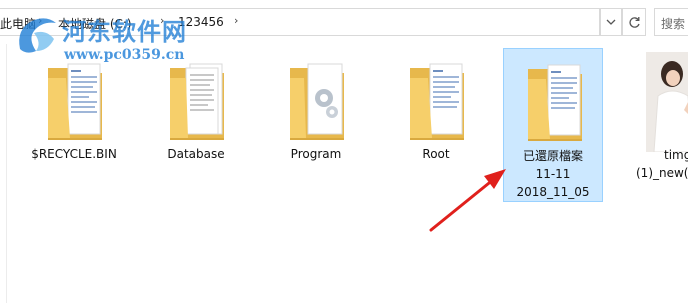 This screenshot has width=688, height=303. I want to click on refresh-button, so click(634, 22).